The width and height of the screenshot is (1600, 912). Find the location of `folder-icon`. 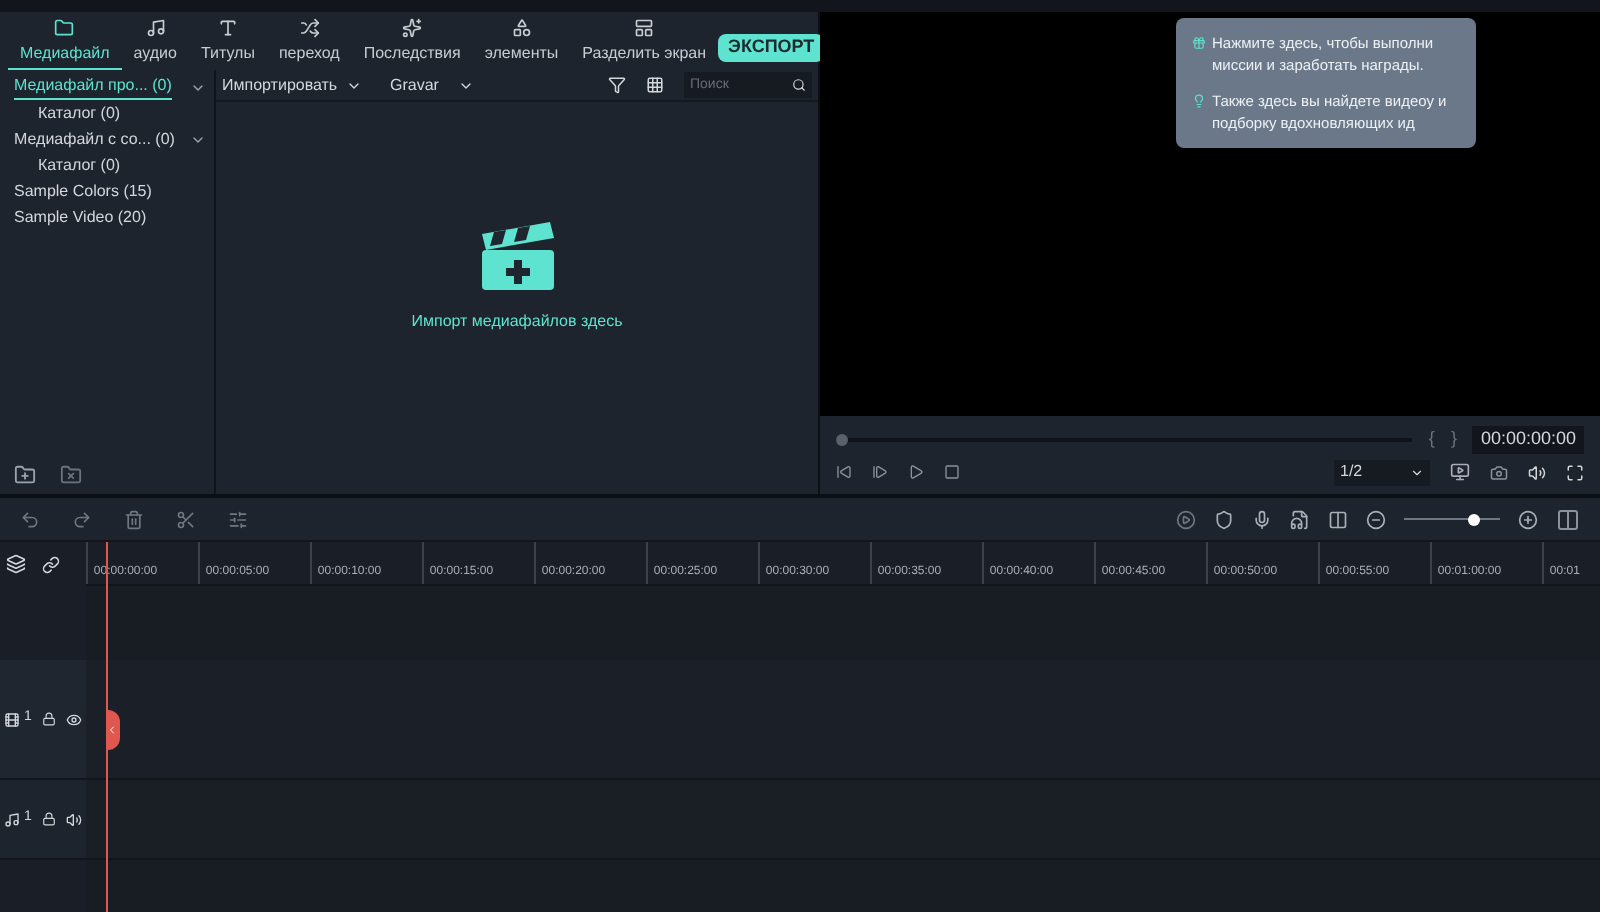

folder-icon is located at coordinates (64, 28).